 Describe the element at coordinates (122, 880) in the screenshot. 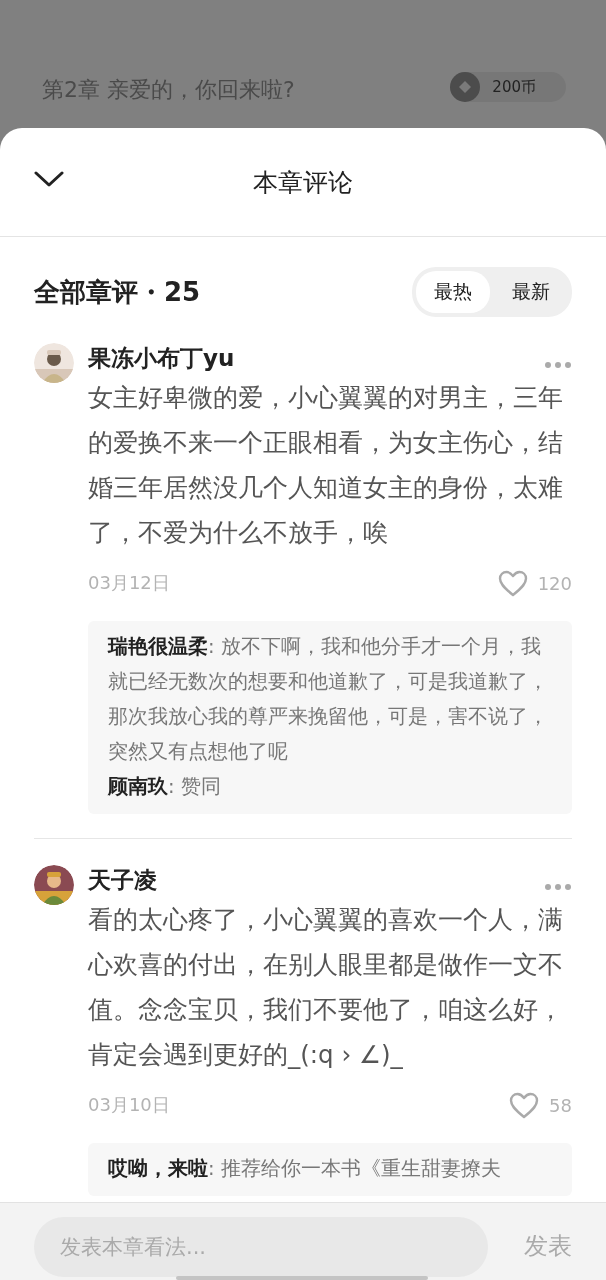

I see `user-name: 天子凌` at that location.